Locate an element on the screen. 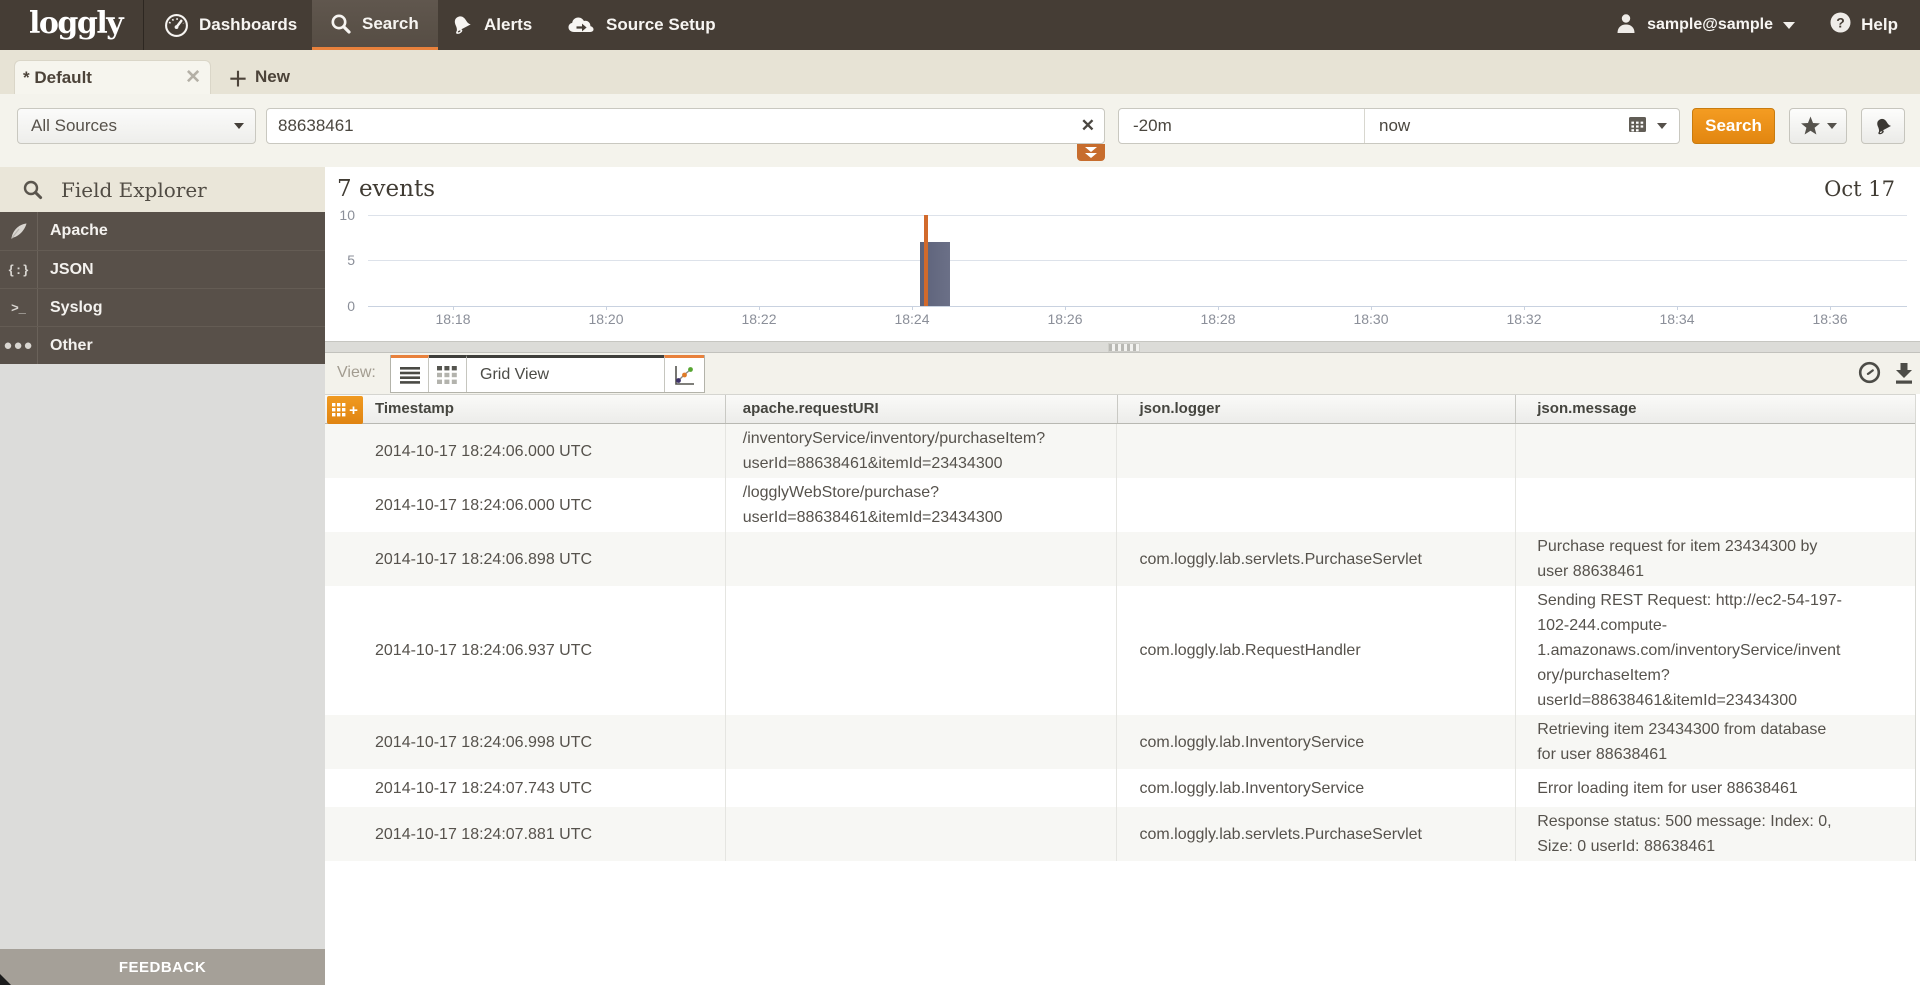 The width and height of the screenshot is (1920, 985). source-selector: All Sources is located at coordinates (136, 126).